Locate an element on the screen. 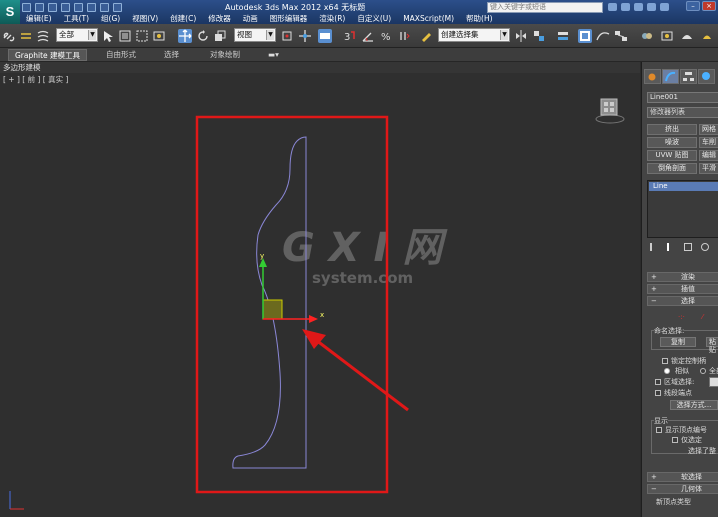  redo-icon is located at coordinates (78, 7).